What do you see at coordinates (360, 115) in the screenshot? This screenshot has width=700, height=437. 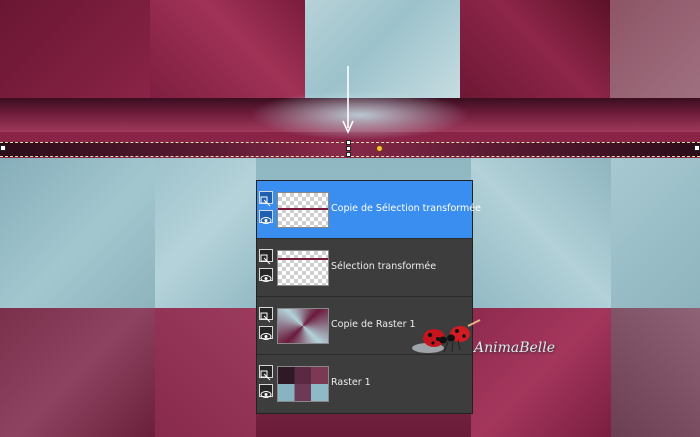 I see `canvas-glow` at bounding box center [360, 115].